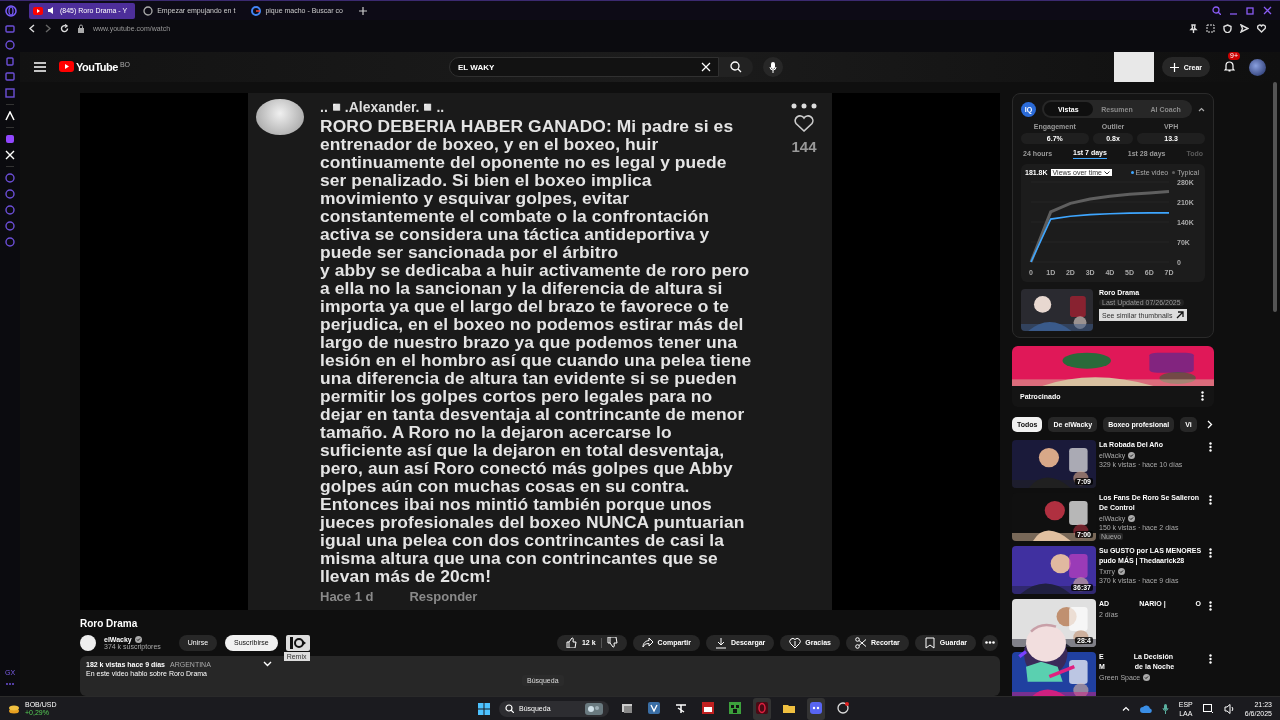 The height and width of the screenshot is (720, 1280). I want to click on bookmark-icon, so click(929, 642).